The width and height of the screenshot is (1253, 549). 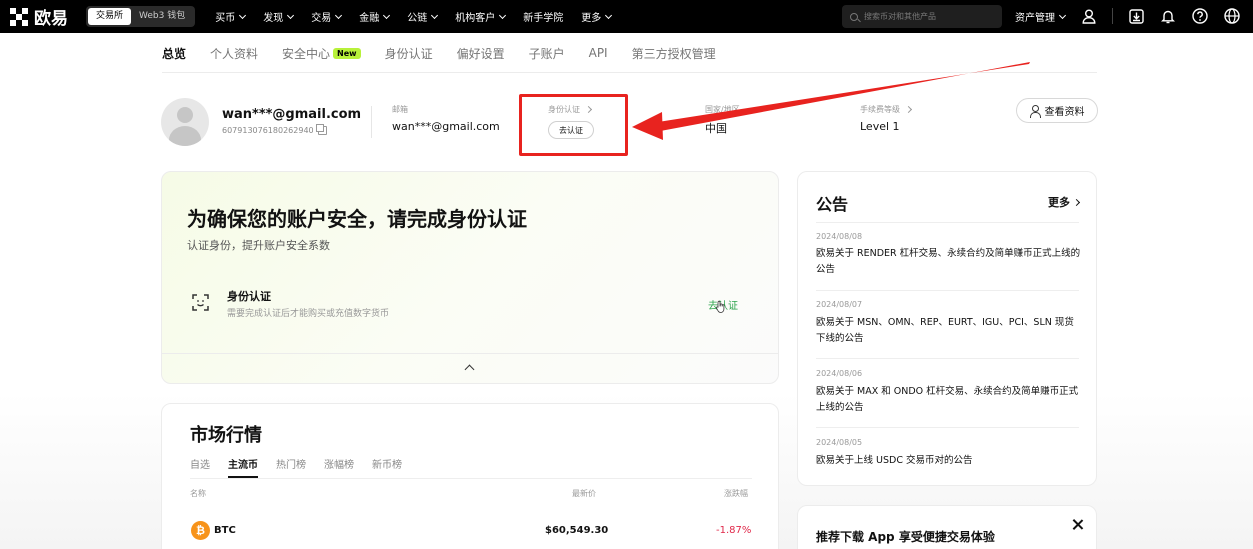 What do you see at coordinates (1077, 524) in the screenshot?
I see `close-icon` at bounding box center [1077, 524].